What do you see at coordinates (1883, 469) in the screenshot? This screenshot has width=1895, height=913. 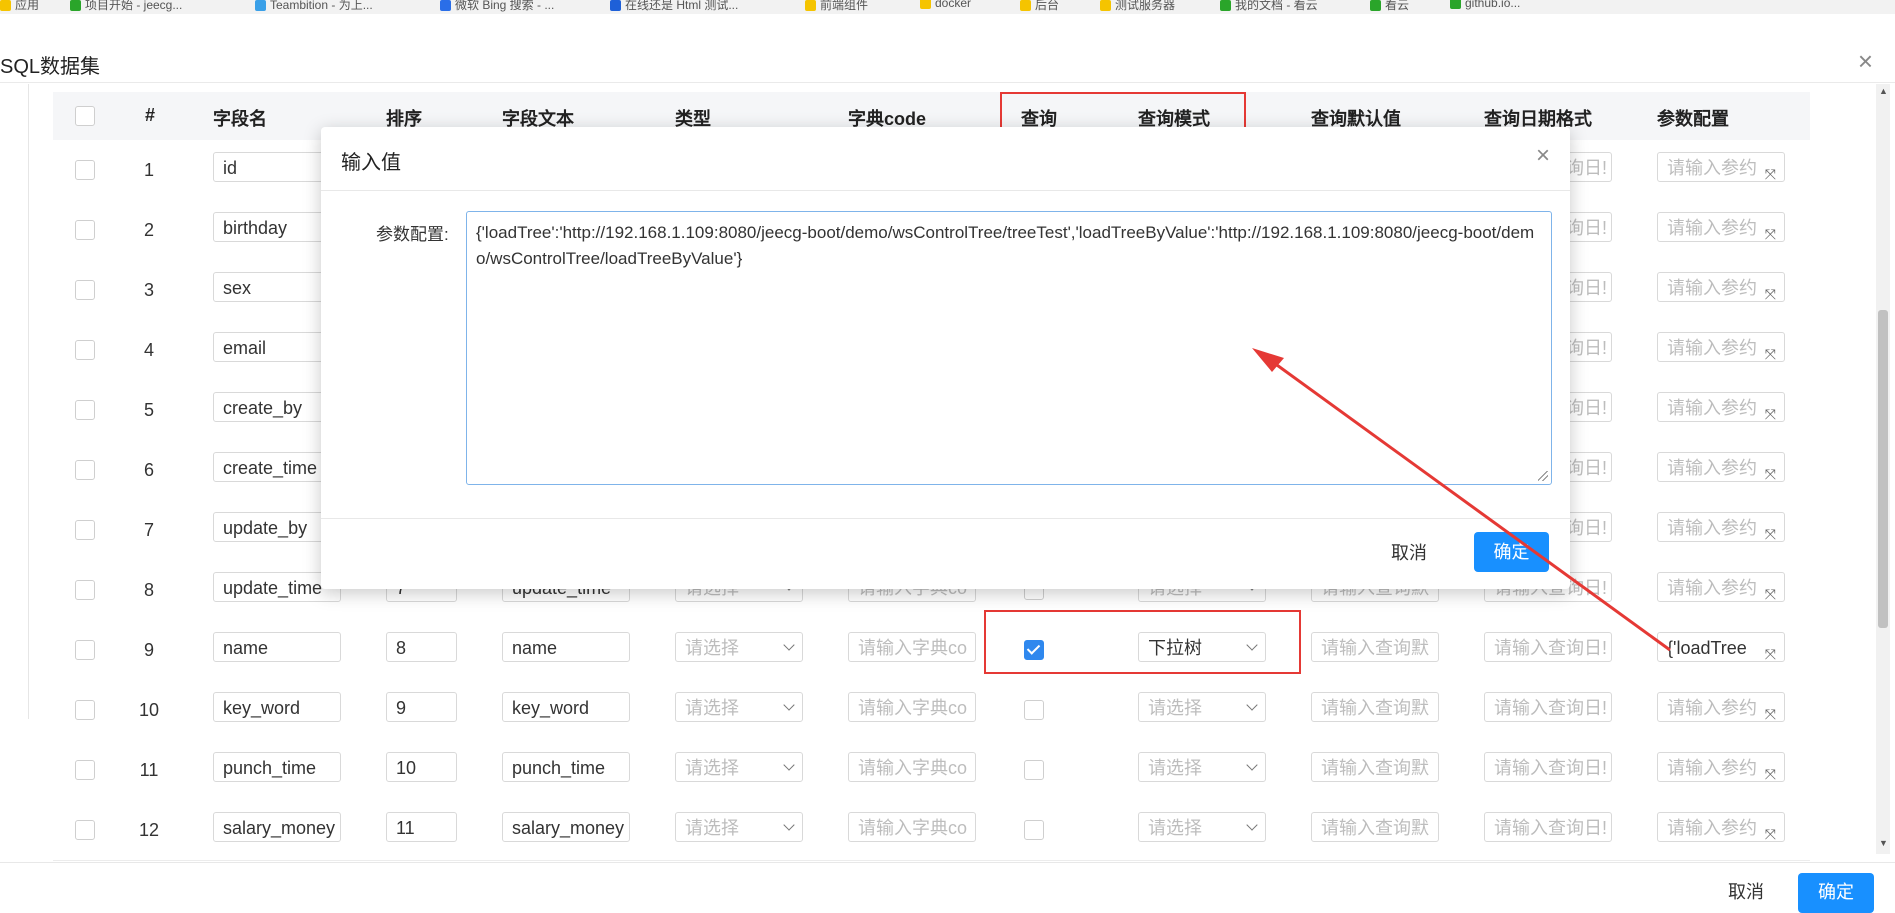 I see `scrollbar-thumb` at bounding box center [1883, 469].